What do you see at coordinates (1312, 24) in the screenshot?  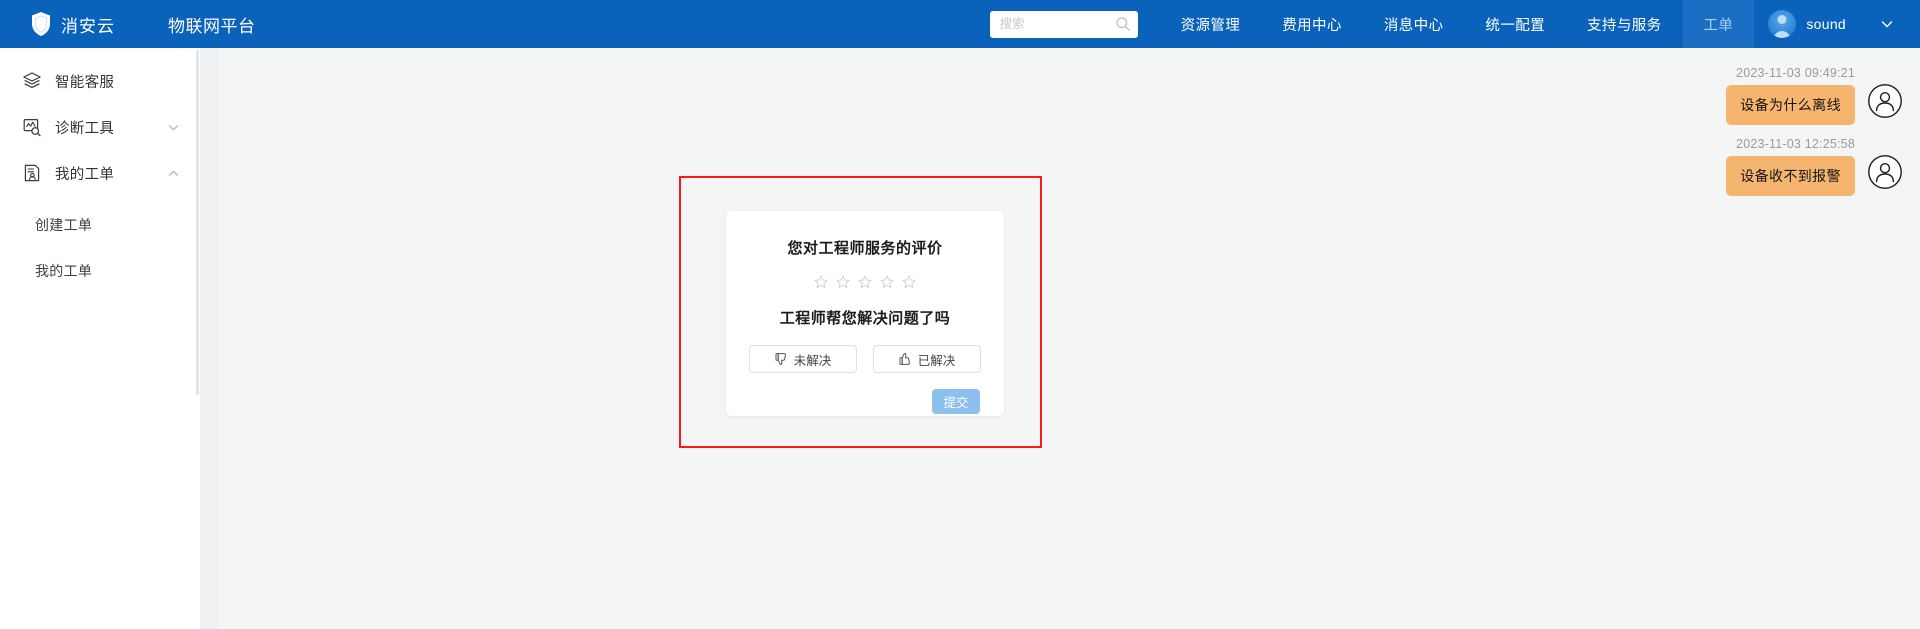 I see `nav-item-billing-center: 费用中心` at bounding box center [1312, 24].